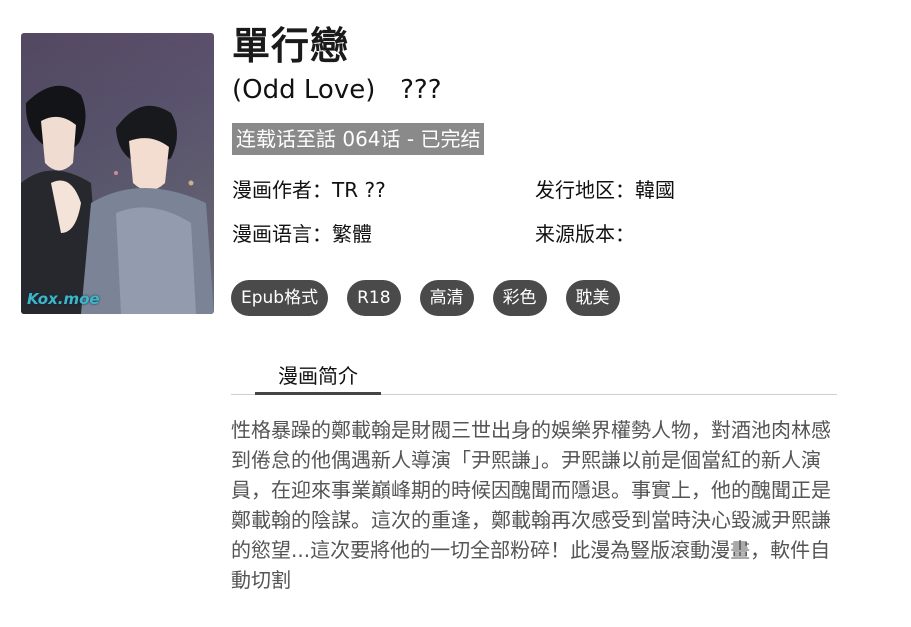 Image resolution: width=911 pixels, height=627 pixels. What do you see at coordinates (318, 377) in the screenshot?
I see `tab-synopsis: 漫画简介` at bounding box center [318, 377].